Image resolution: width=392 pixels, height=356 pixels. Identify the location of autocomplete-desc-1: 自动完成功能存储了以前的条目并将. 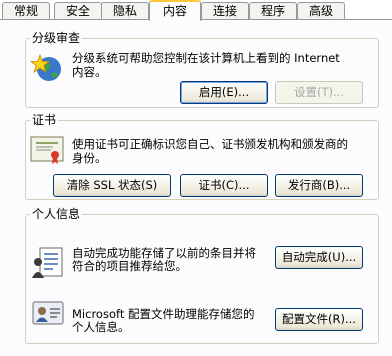
(164, 253).